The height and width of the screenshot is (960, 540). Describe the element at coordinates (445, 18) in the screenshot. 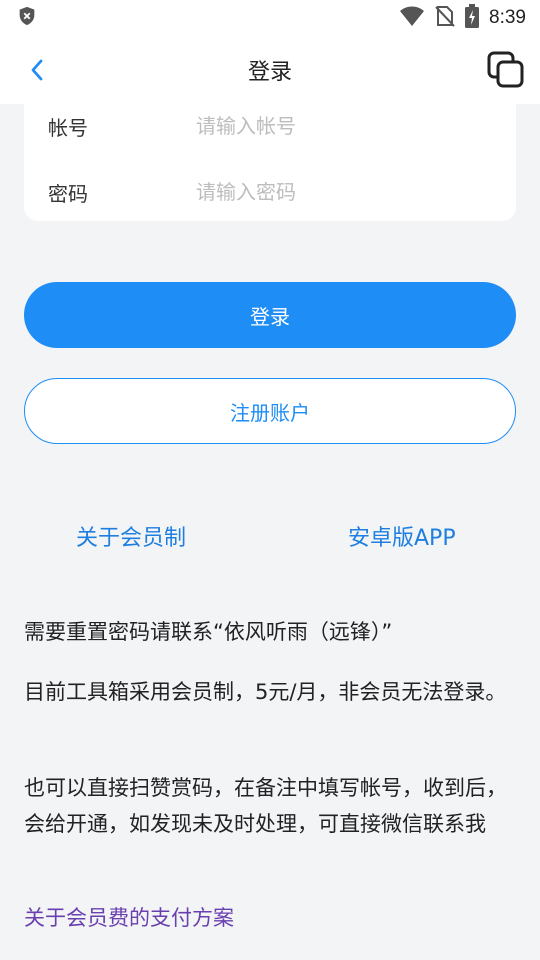

I see `no-sim-icon` at that location.